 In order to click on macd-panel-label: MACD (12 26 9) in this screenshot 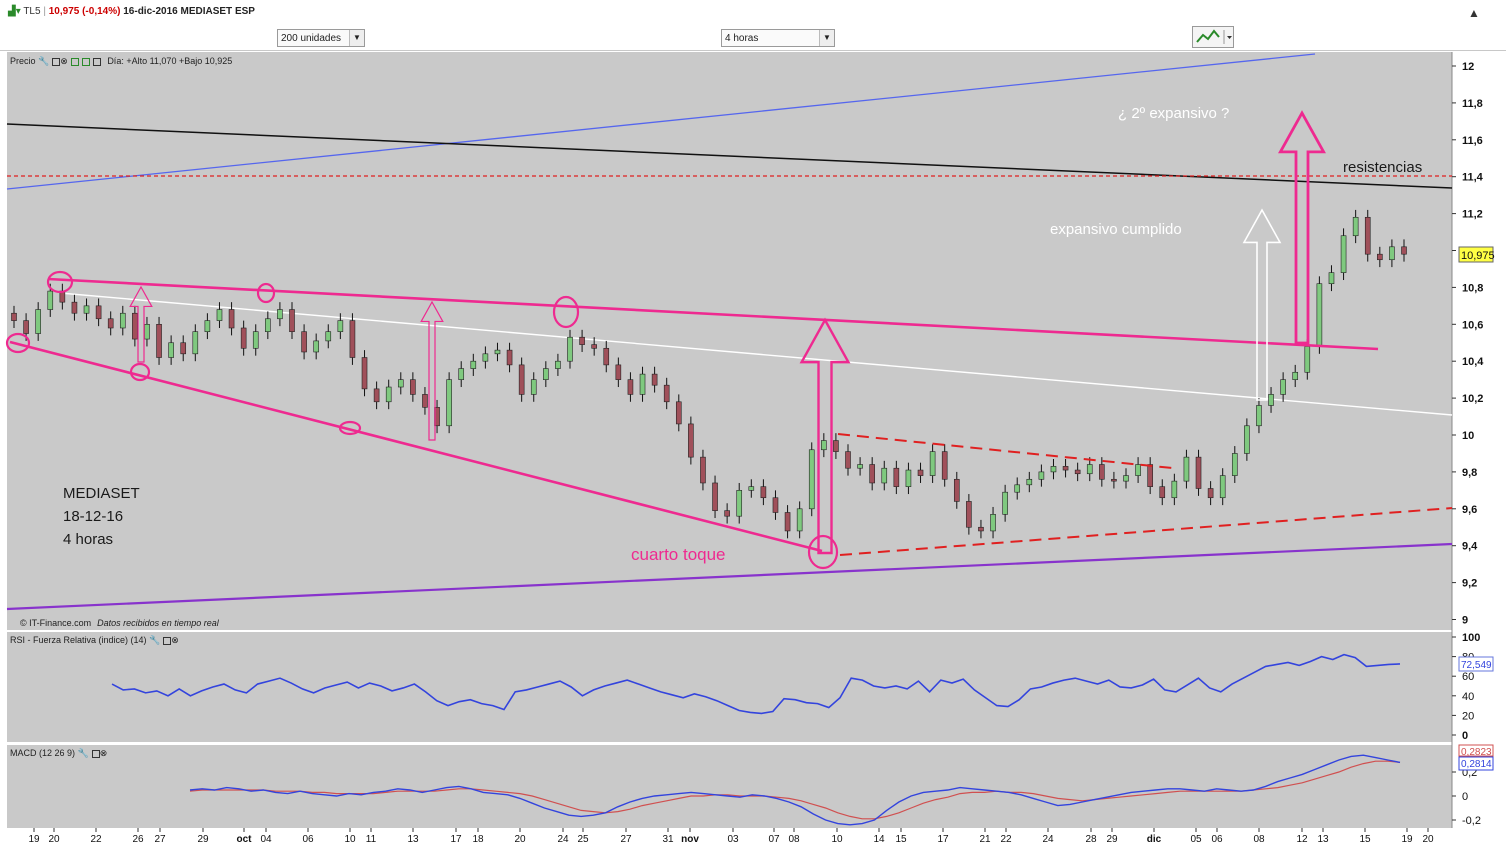, I will do `click(43, 753)`.